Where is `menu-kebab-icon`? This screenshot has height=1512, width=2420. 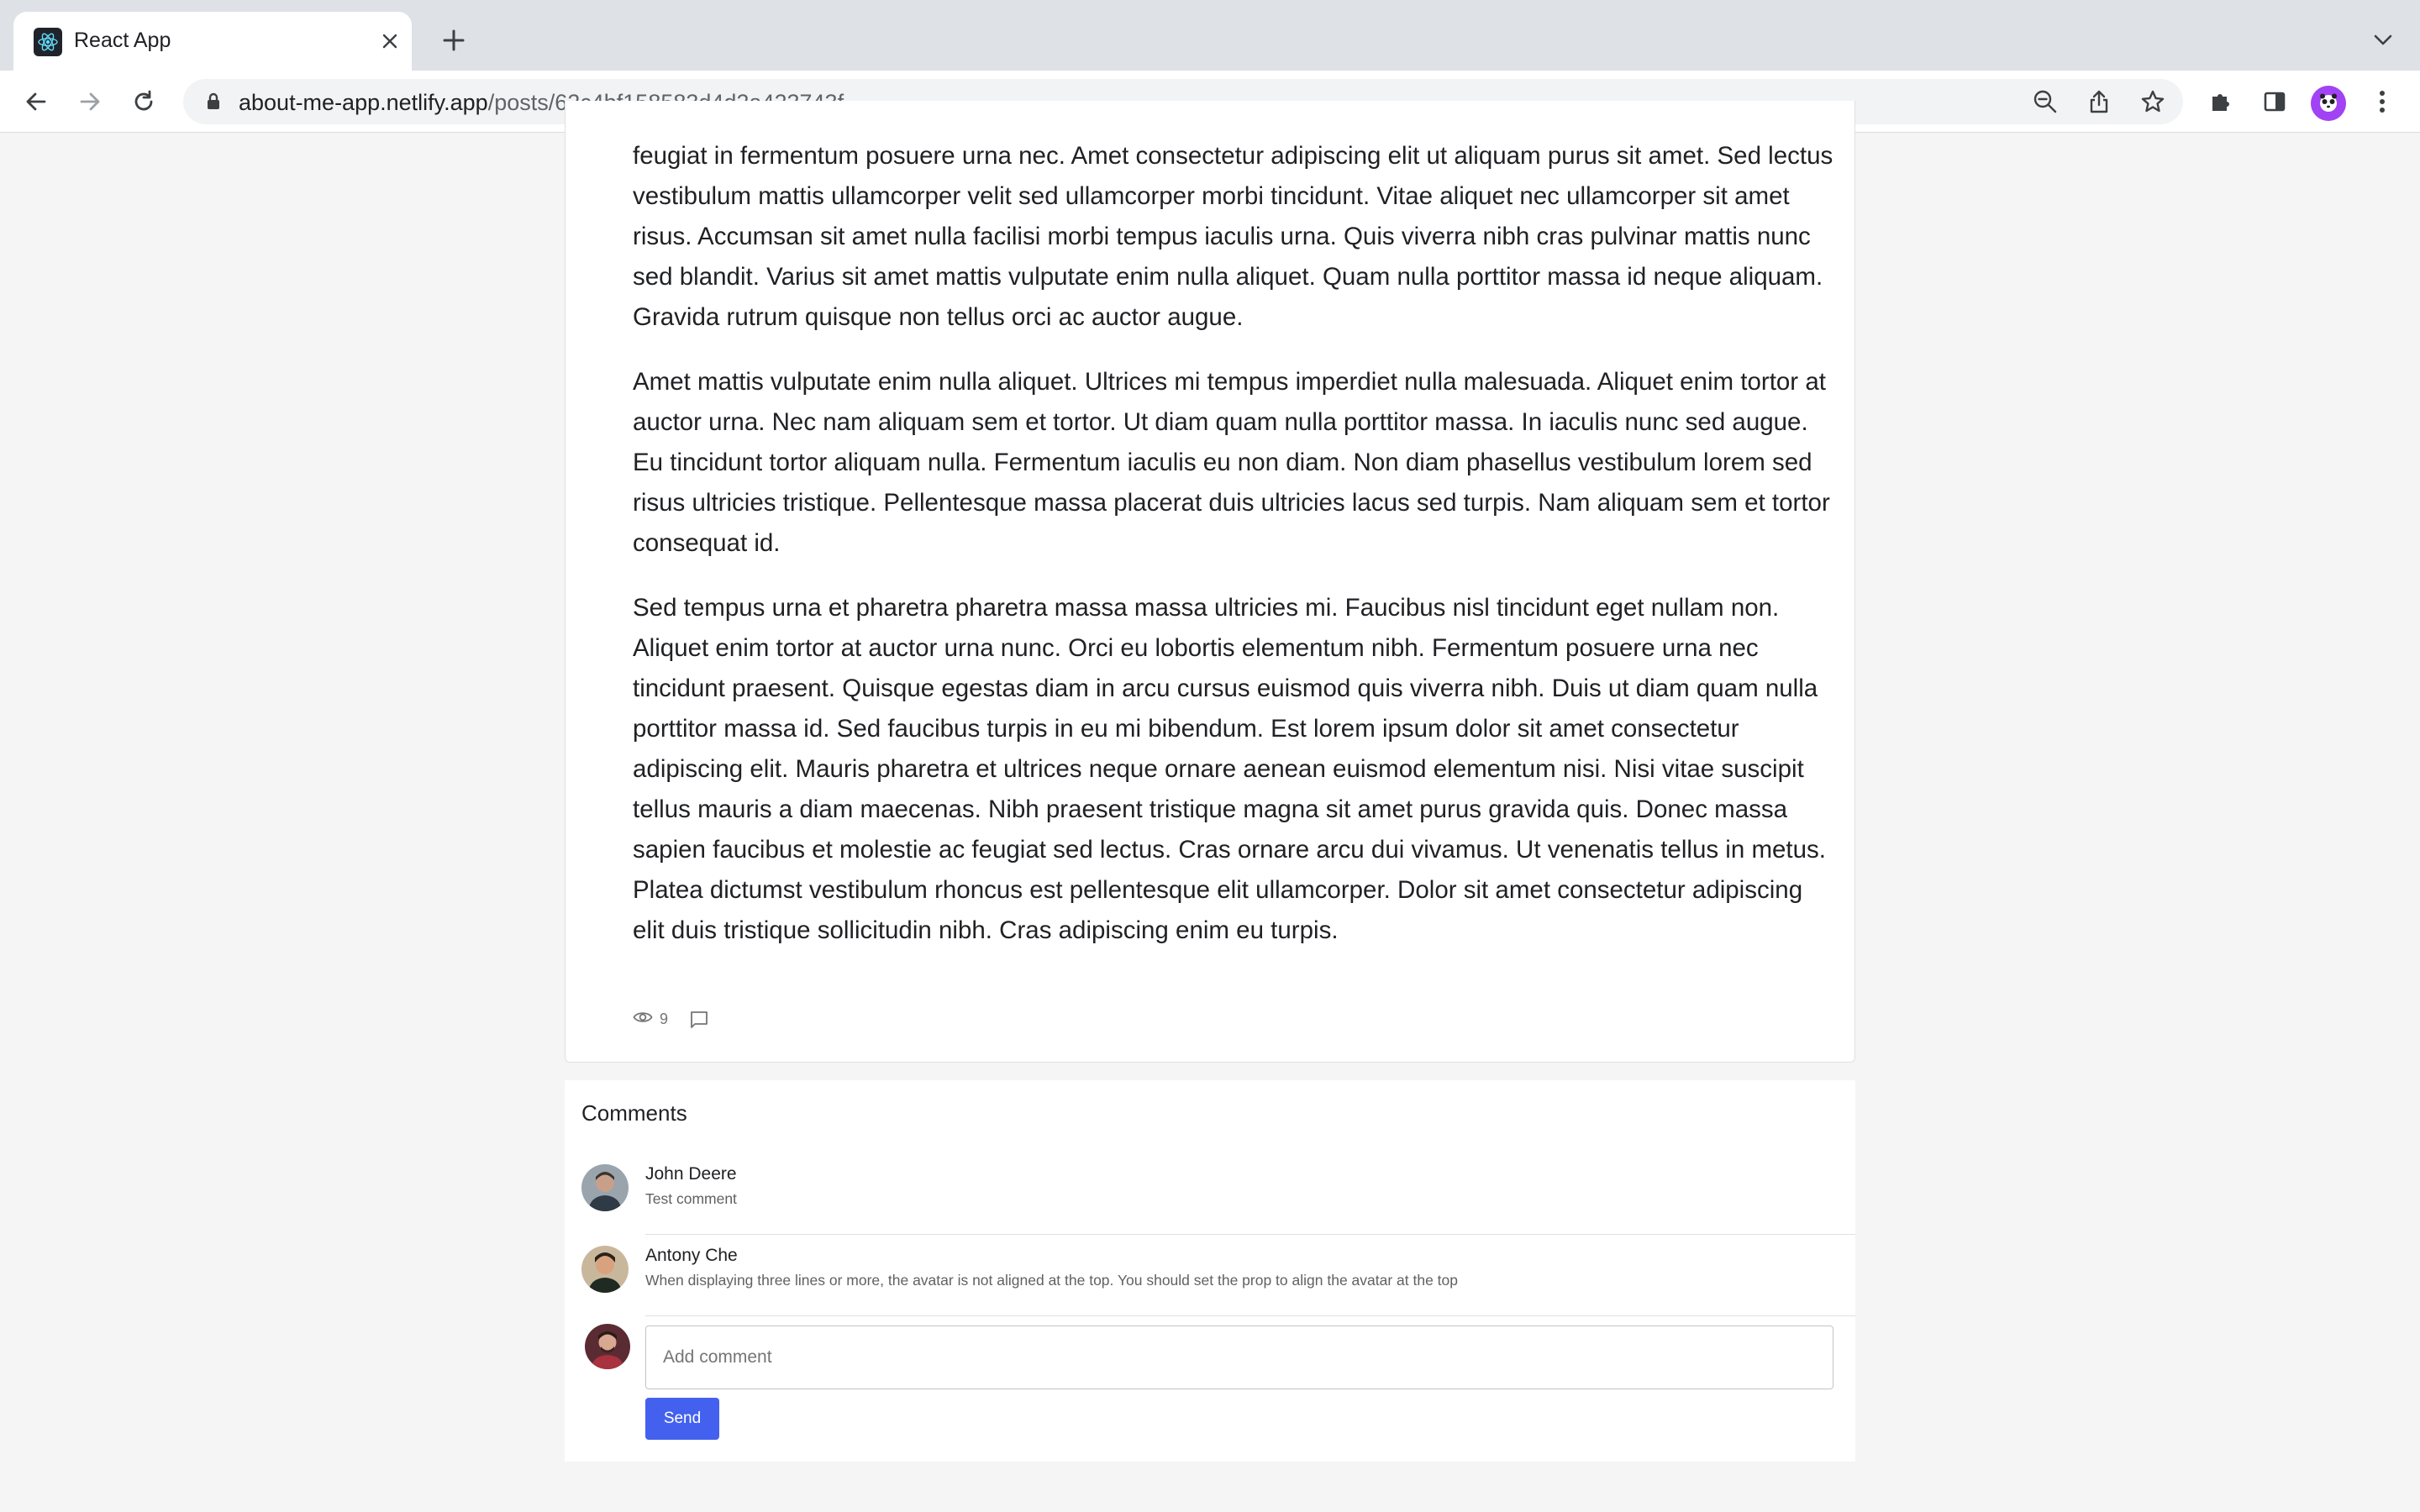 menu-kebab-icon is located at coordinates (2383, 101).